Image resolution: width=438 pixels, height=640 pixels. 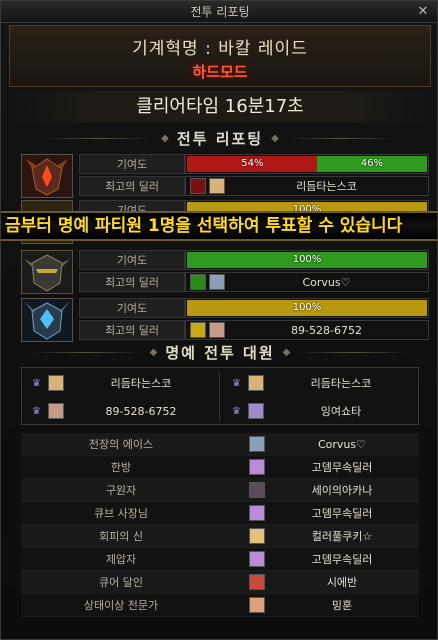 I want to click on award-title: 상태이상 전문가, so click(x=121, y=605).